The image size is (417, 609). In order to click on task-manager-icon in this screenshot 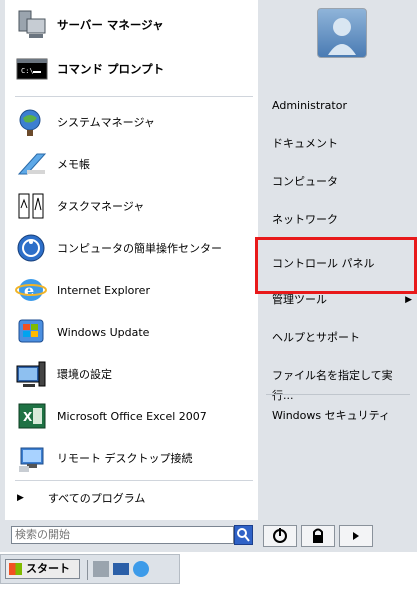, I will do `click(32, 206)`.